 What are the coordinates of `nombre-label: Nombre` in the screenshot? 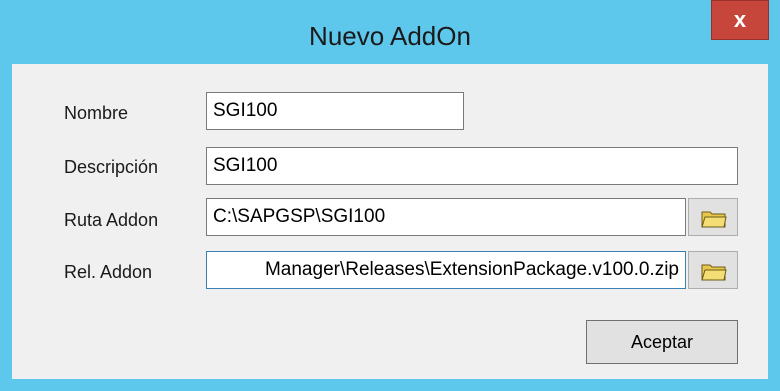 It's located at (96, 113).